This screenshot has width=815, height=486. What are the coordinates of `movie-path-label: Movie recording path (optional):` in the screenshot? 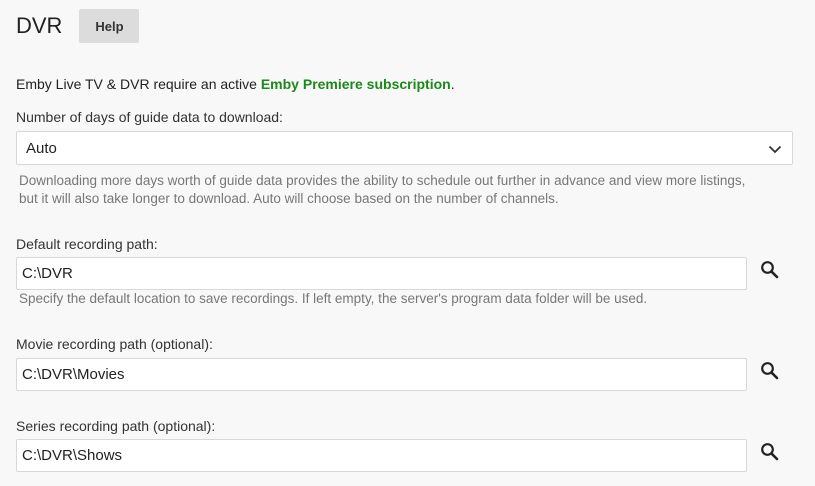 It's located at (114, 344).